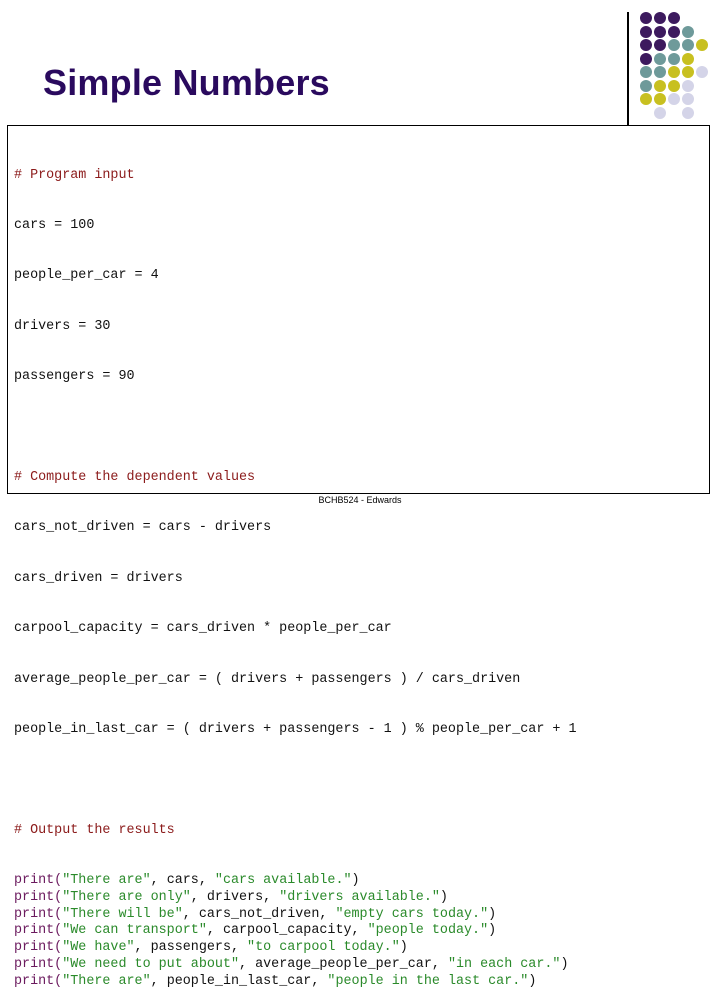 This screenshot has width=720, height=1007. What do you see at coordinates (504, 965) in the screenshot?
I see `string-literal: "in each car."` at bounding box center [504, 965].